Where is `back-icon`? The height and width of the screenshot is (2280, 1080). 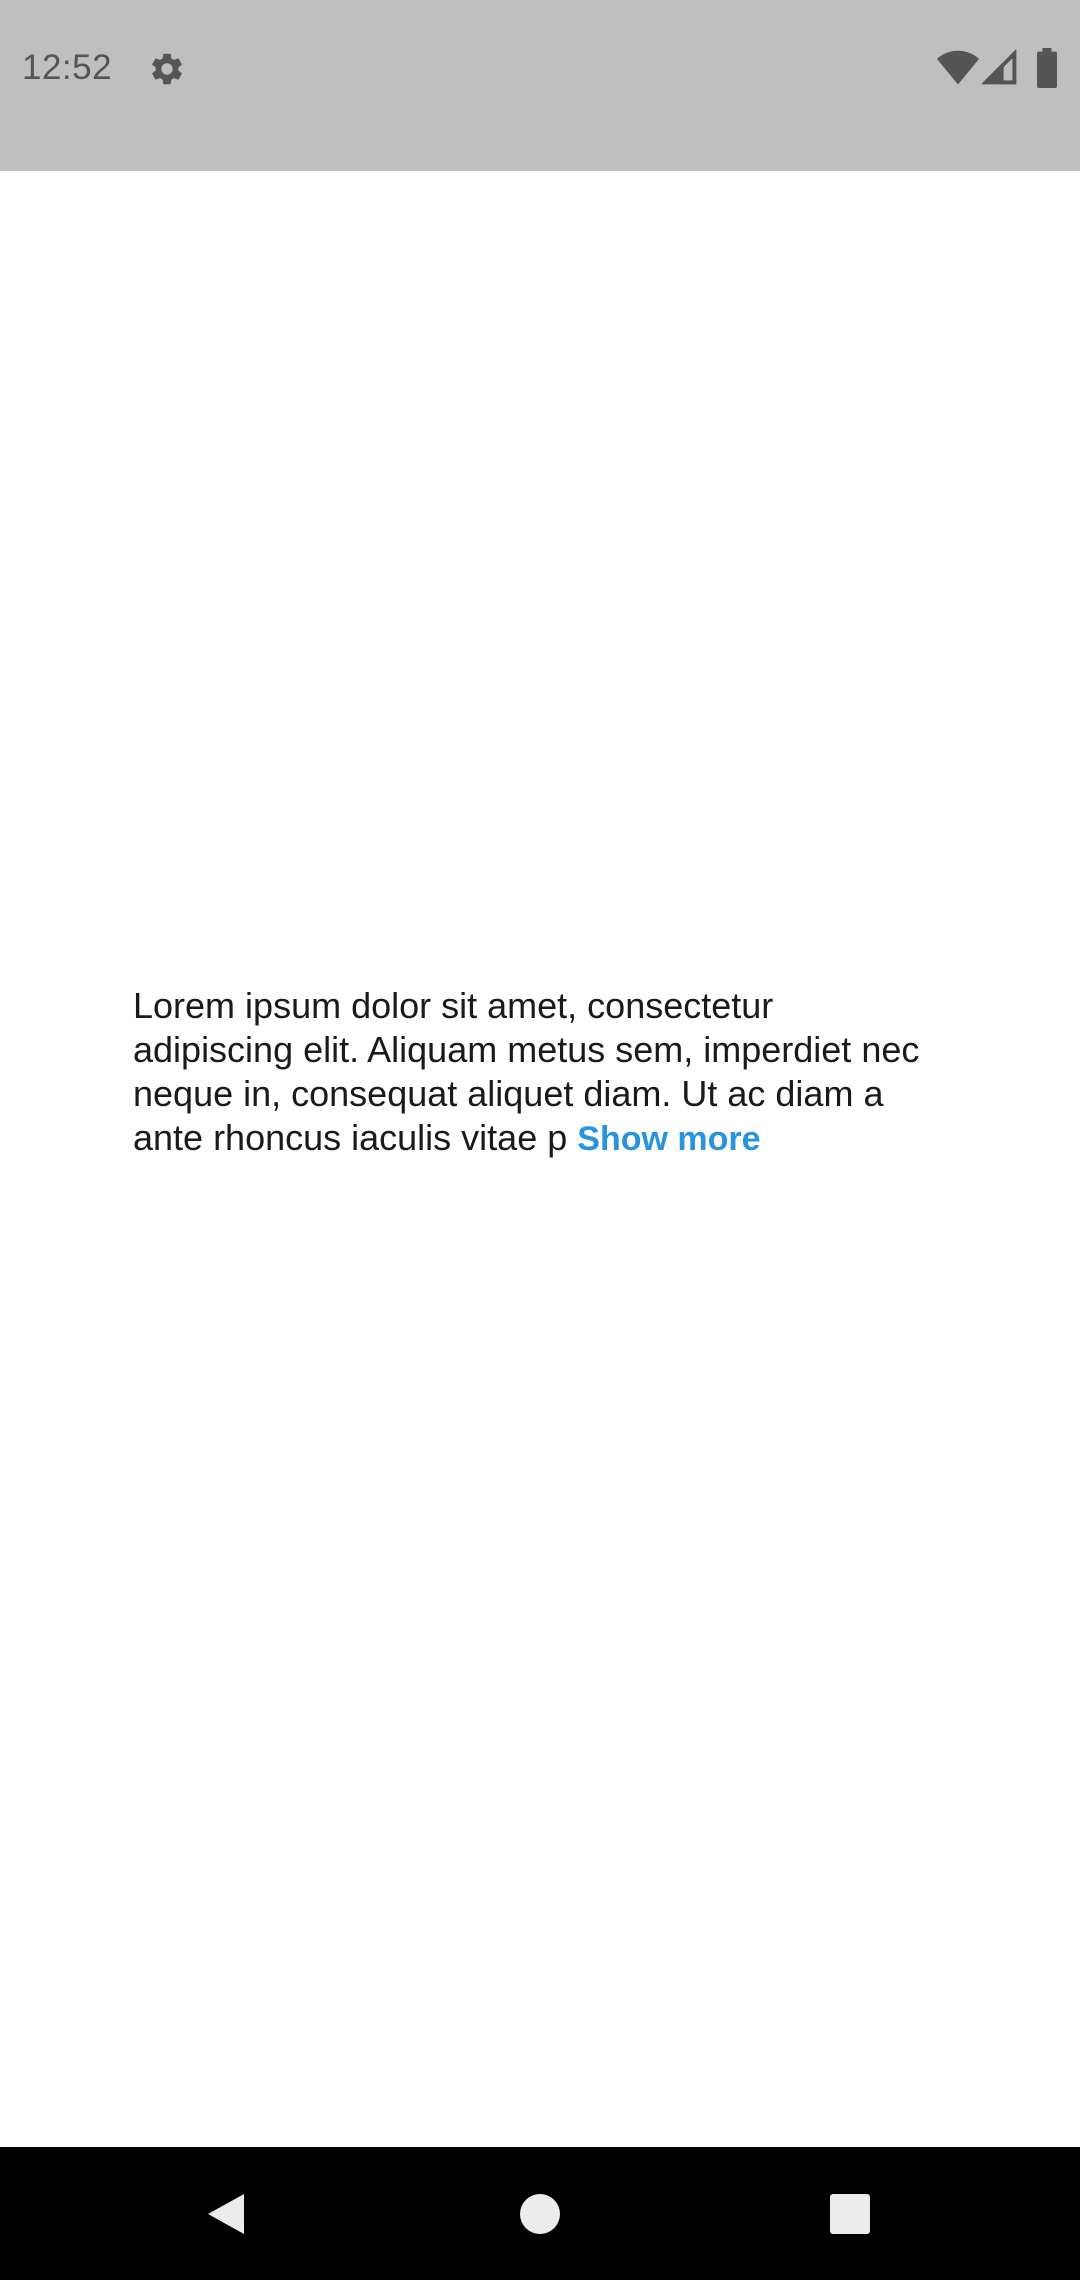 back-icon is located at coordinates (226, 2213).